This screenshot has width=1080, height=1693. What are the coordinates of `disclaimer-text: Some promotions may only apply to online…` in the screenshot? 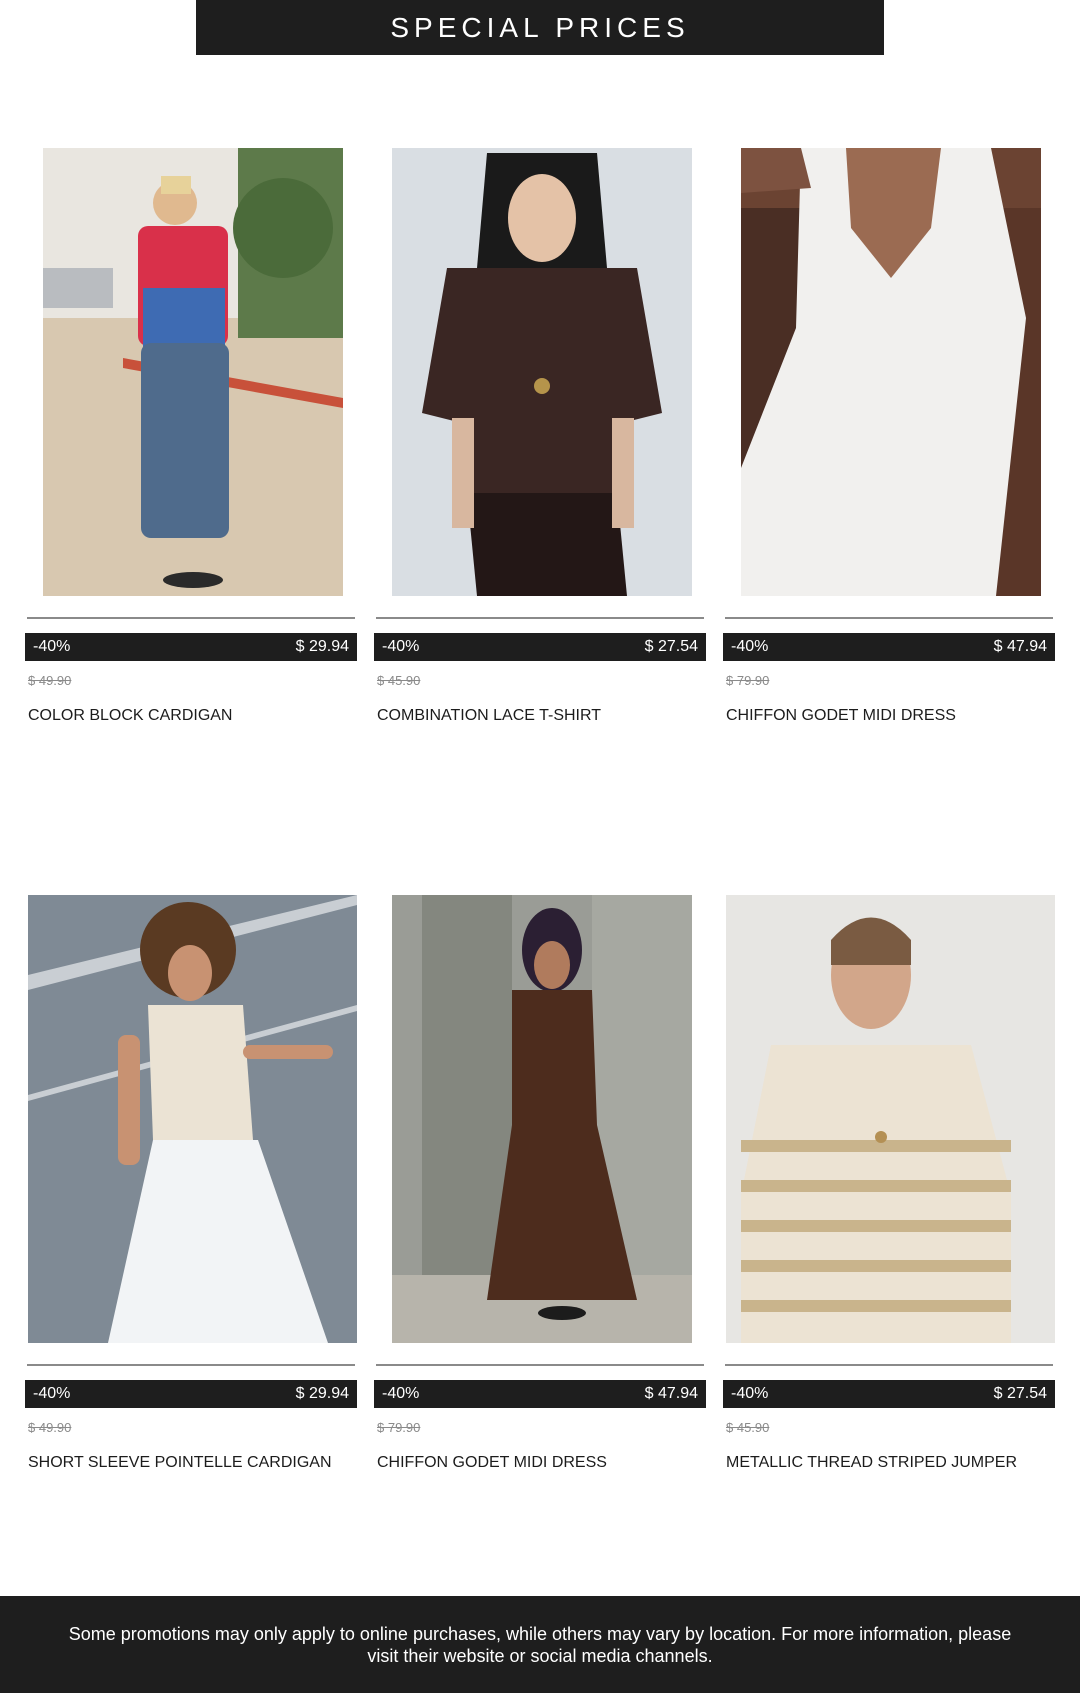 It's located at (540, 1644).